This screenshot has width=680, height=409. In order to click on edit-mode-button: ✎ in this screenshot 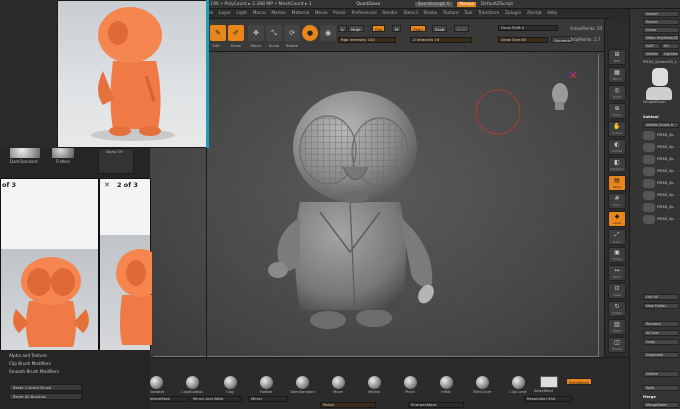, I will do `click(218, 33)`.